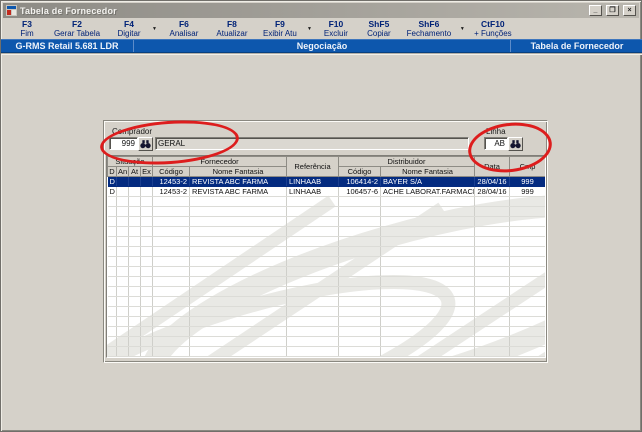 The image size is (642, 432). What do you see at coordinates (112, 181) in the screenshot?
I see `cell-situacao-d: D` at bounding box center [112, 181].